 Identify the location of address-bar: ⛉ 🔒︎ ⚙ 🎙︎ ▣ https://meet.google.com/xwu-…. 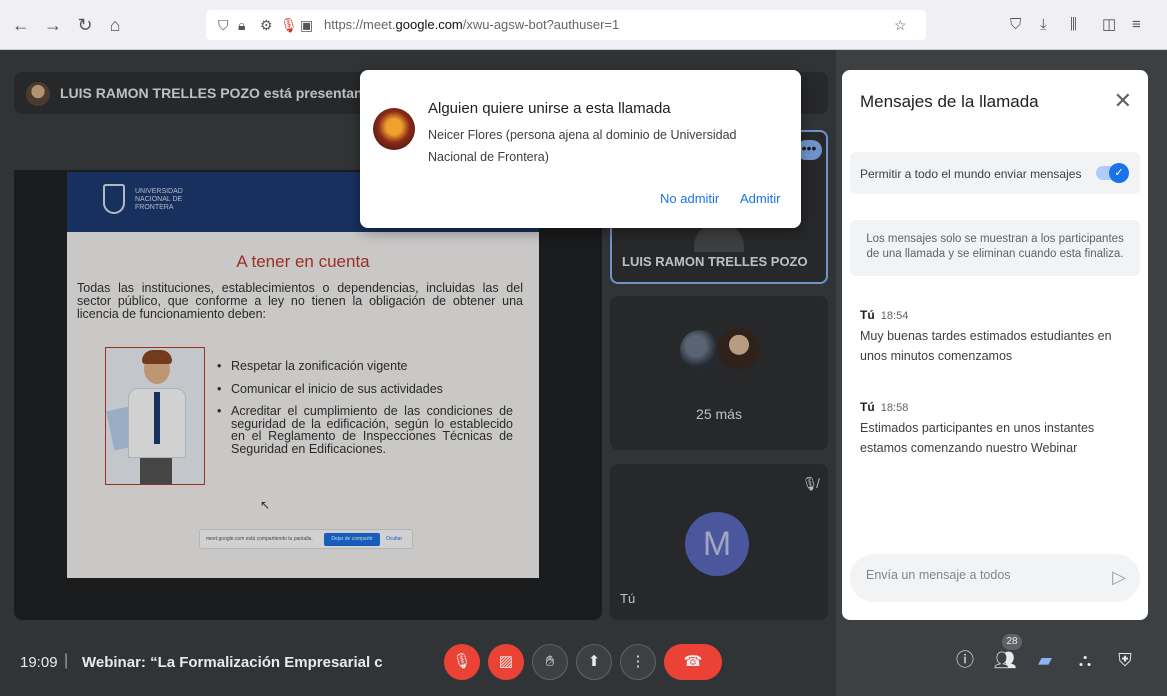
(566, 25).